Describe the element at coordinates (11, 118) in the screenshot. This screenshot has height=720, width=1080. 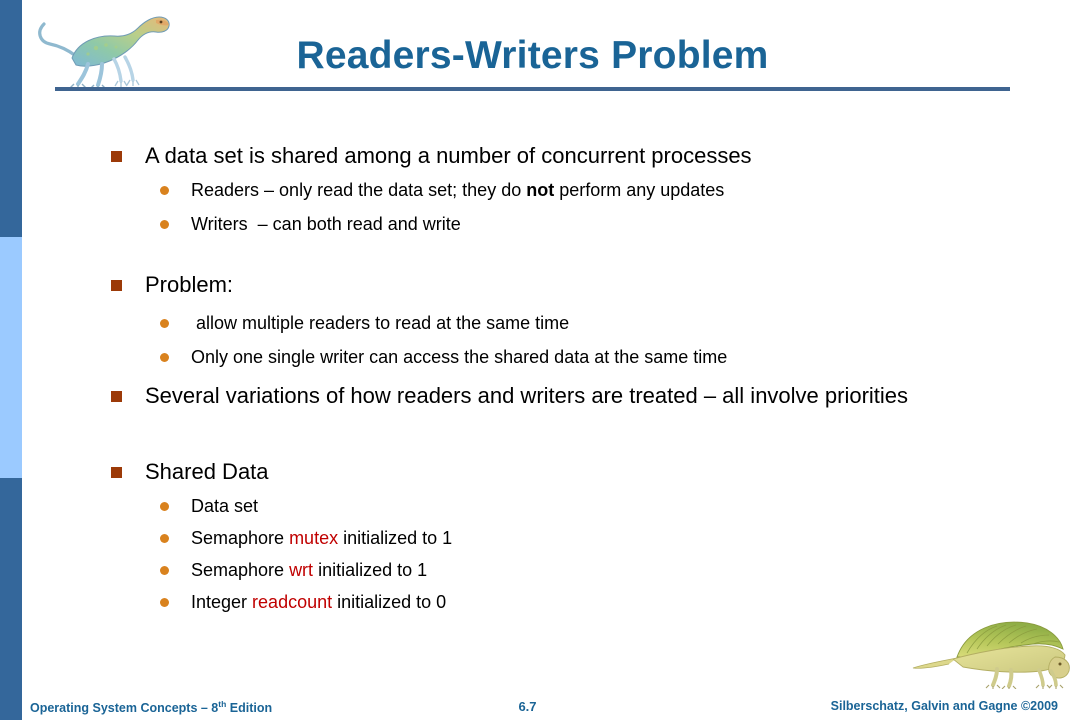
I see `sidebar-band-top` at that location.